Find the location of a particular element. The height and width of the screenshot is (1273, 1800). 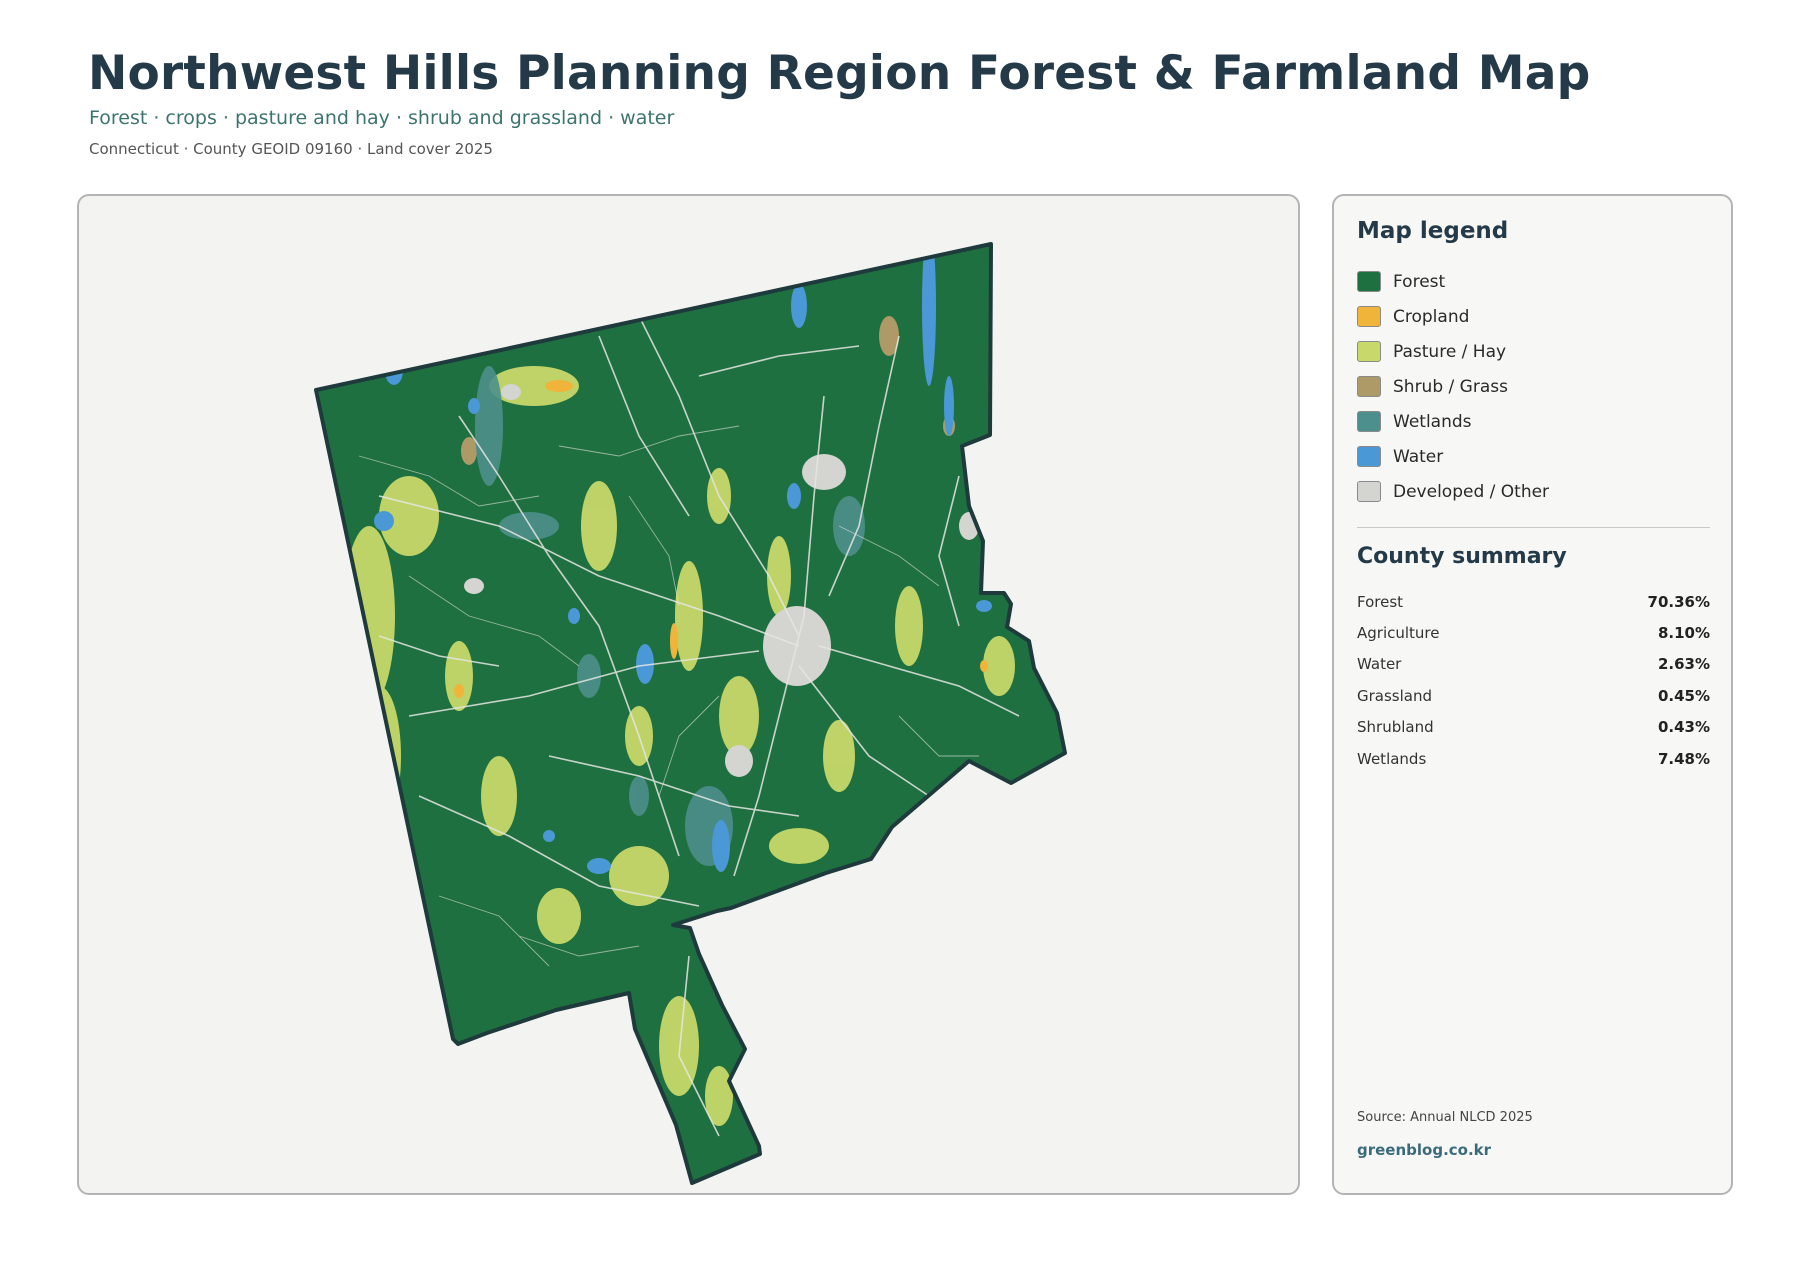

legend-label: Shrub / Grass is located at coordinates (1450, 386).